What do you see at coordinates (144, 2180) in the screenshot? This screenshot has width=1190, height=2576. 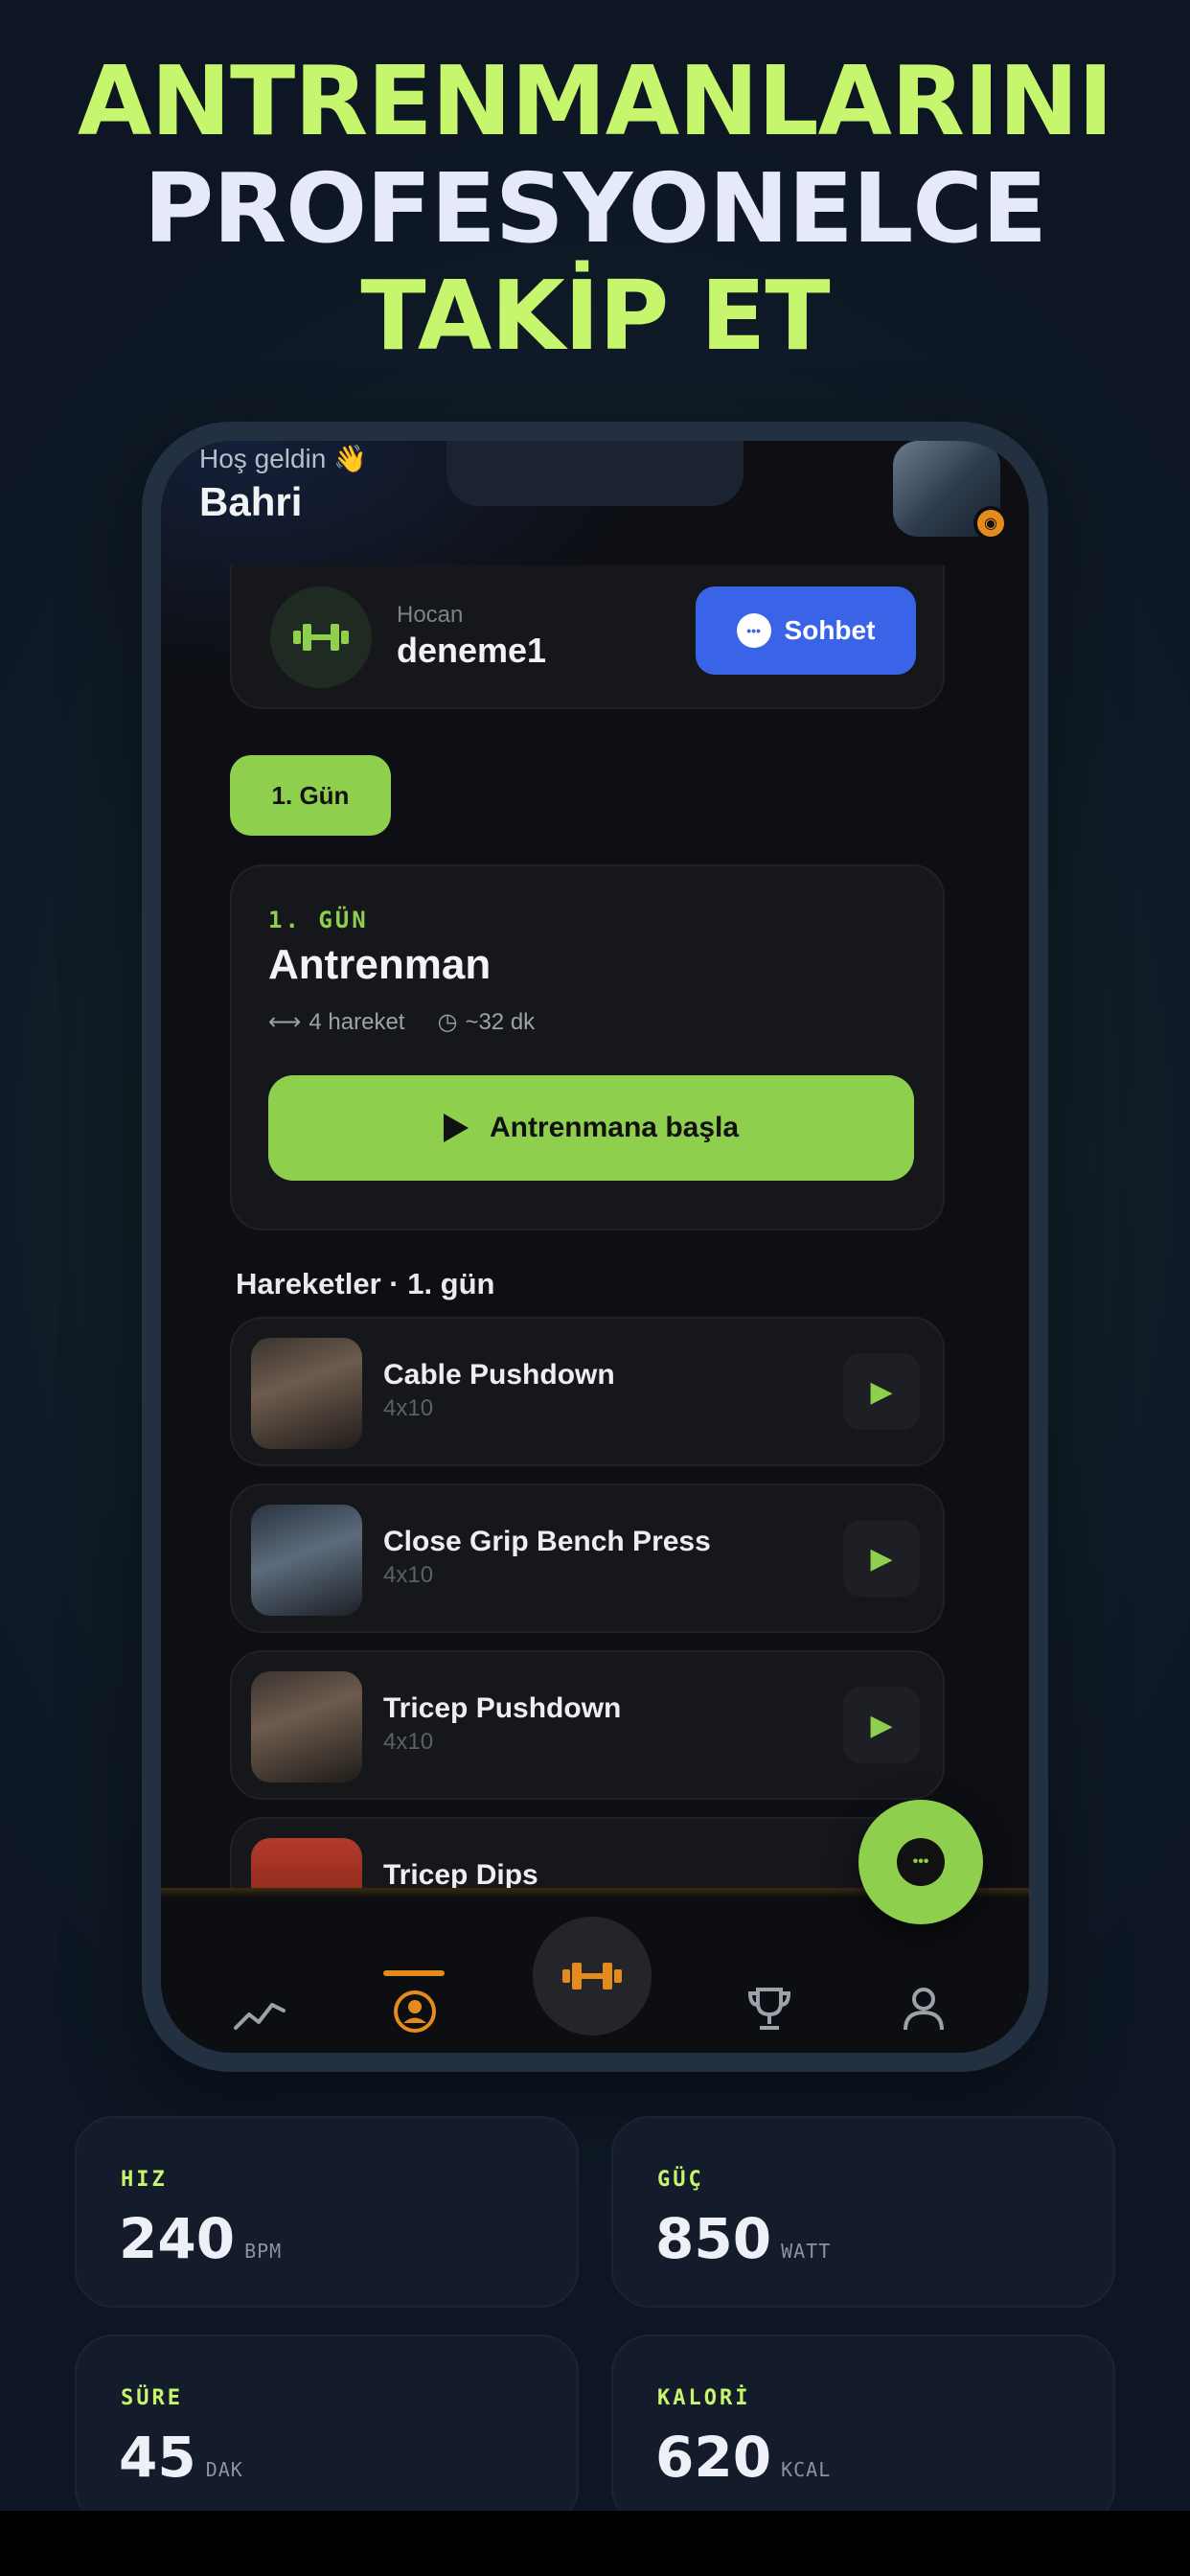 I see `stat-label: HIZ` at bounding box center [144, 2180].